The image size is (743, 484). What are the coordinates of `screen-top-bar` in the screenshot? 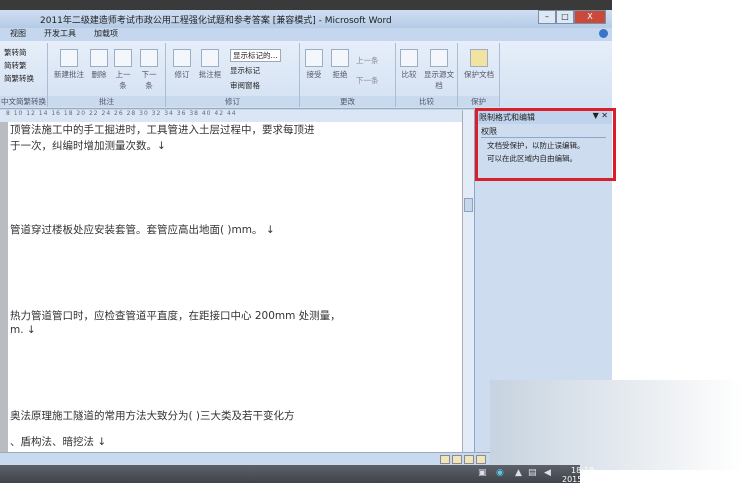 It's located at (306, 5).